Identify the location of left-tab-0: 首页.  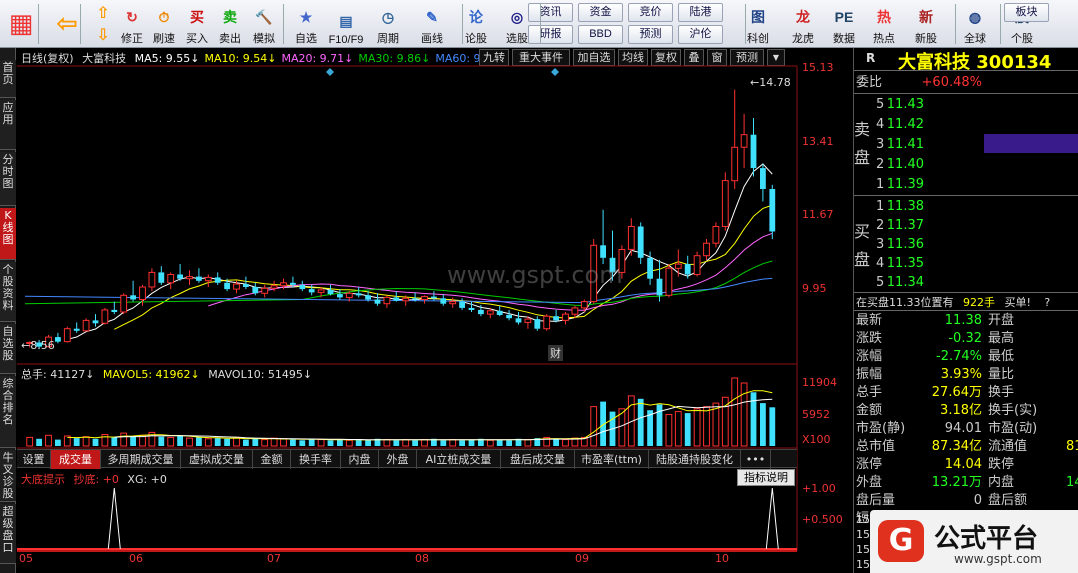
(8, 79).